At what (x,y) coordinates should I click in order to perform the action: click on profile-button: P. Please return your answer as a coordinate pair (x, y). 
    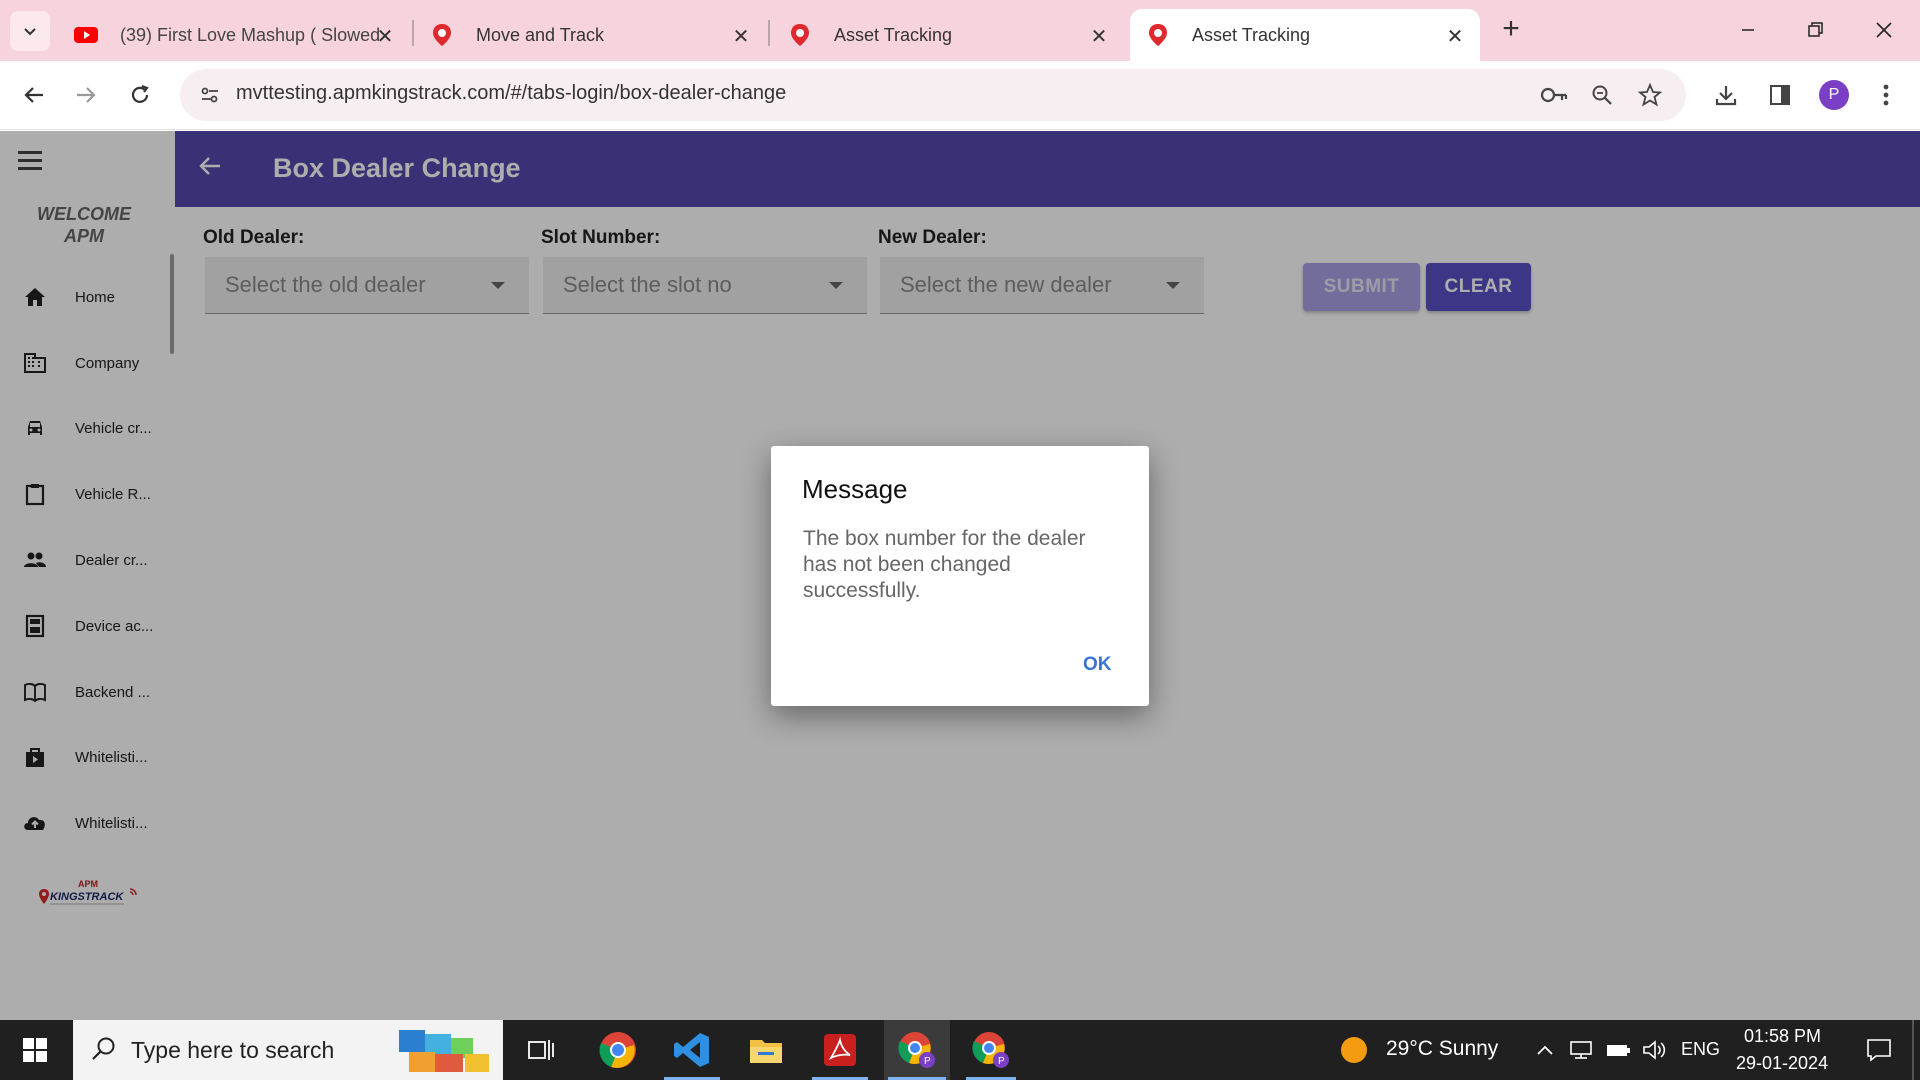
    Looking at the image, I should click on (1834, 95).